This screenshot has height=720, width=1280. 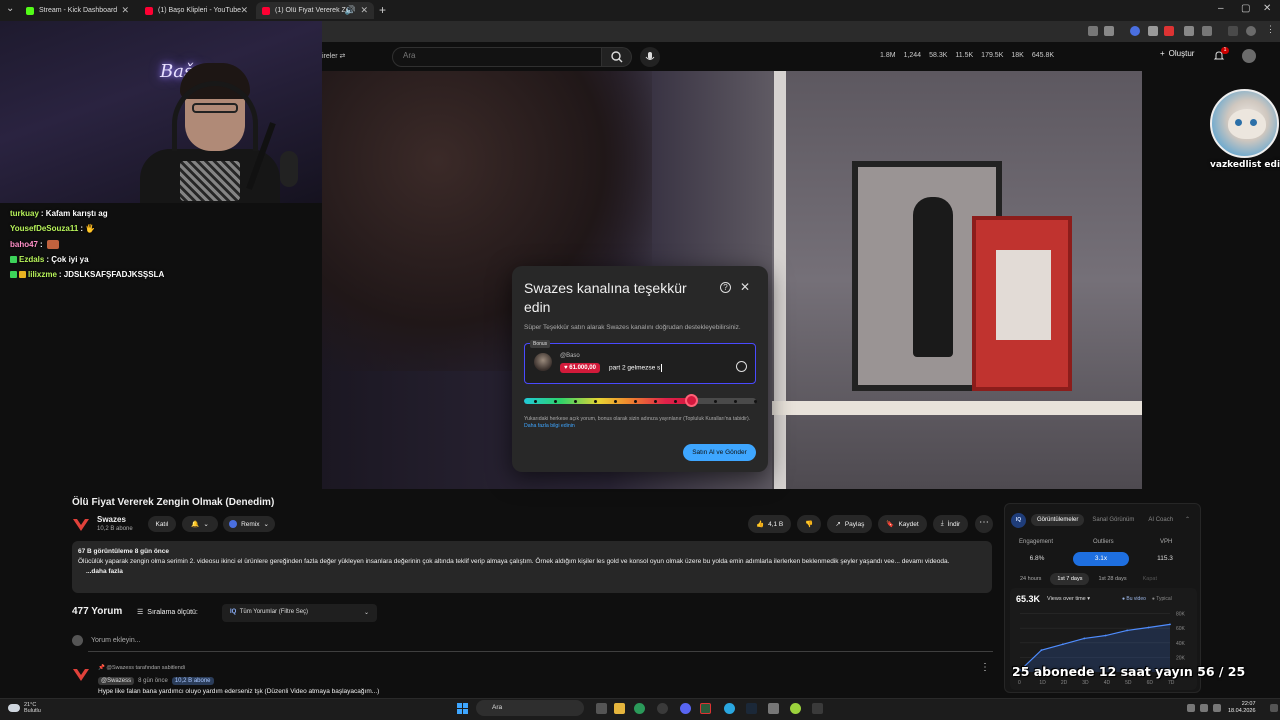 I want to click on metric-value: 6.8%, so click(x=1037, y=559).